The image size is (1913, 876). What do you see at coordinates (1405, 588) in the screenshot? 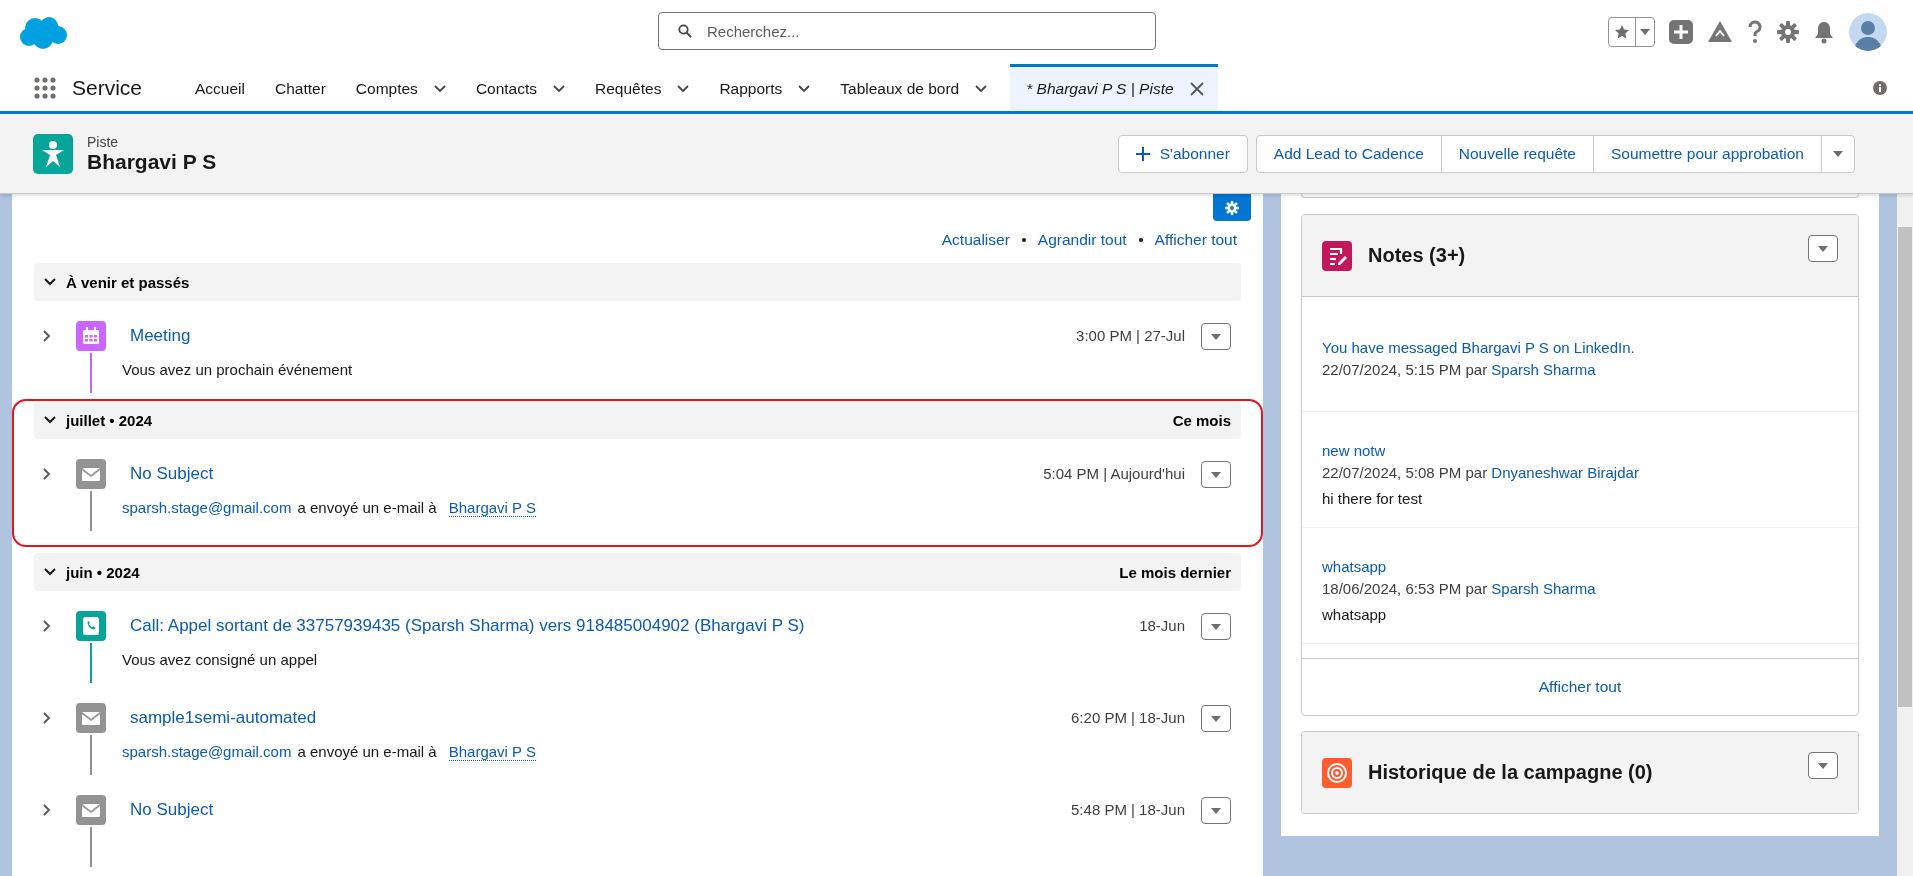
I see `note-date: 18/06/2024, 6:53 PM par` at bounding box center [1405, 588].